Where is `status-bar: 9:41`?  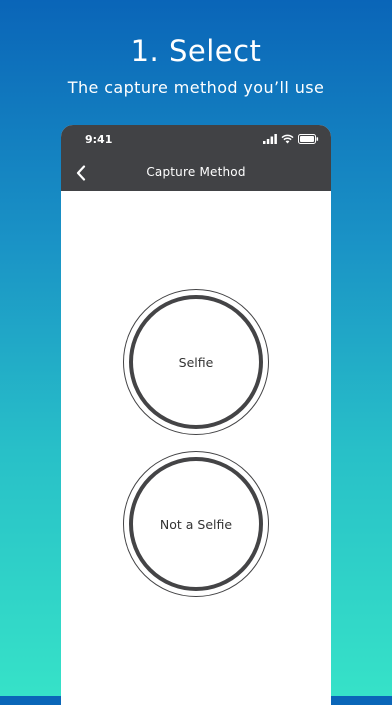 status-bar: 9:41 is located at coordinates (196, 140).